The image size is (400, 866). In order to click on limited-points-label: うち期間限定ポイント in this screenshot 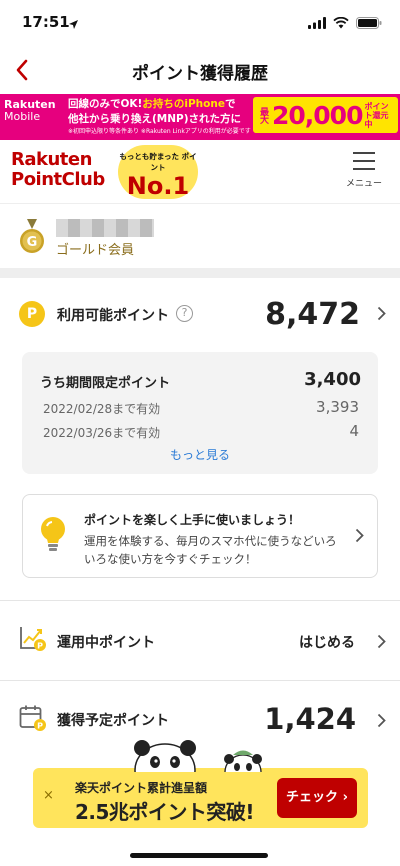, I will do `click(105, 383)`.